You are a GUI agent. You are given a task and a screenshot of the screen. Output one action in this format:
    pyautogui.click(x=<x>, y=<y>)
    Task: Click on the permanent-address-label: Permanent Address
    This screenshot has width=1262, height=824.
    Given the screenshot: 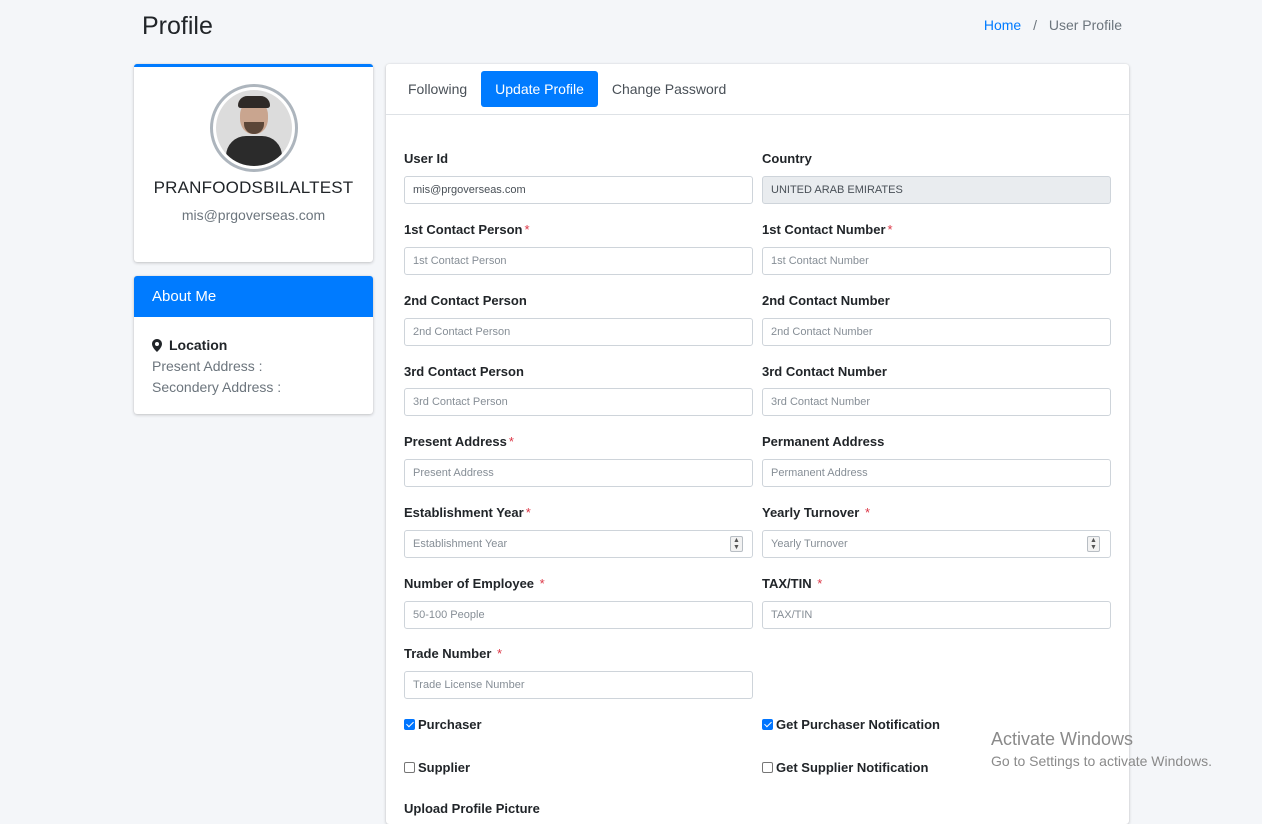 What is the action you would take?
    pyautogui.click(x=823, y=441)
    